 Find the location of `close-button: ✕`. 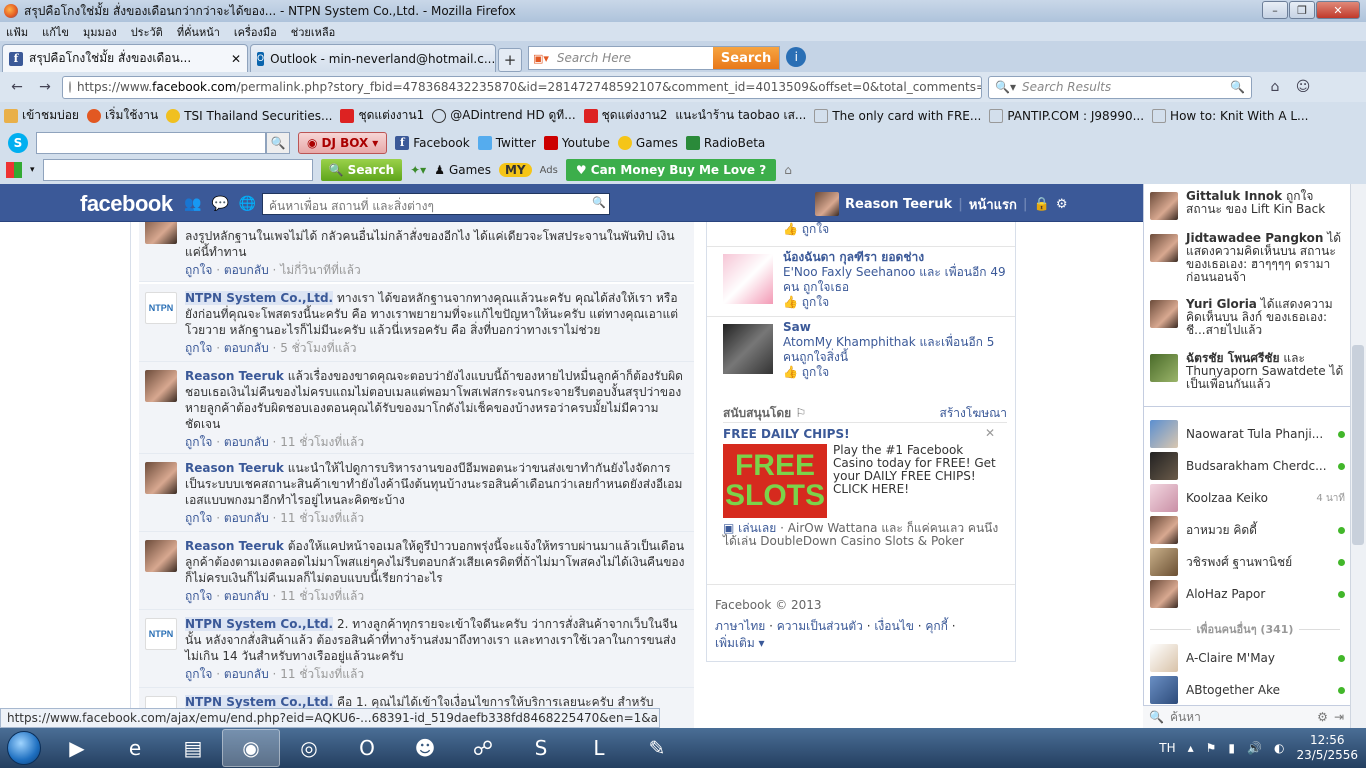

close-button: ✕ is located at coordinates (1338, 10).